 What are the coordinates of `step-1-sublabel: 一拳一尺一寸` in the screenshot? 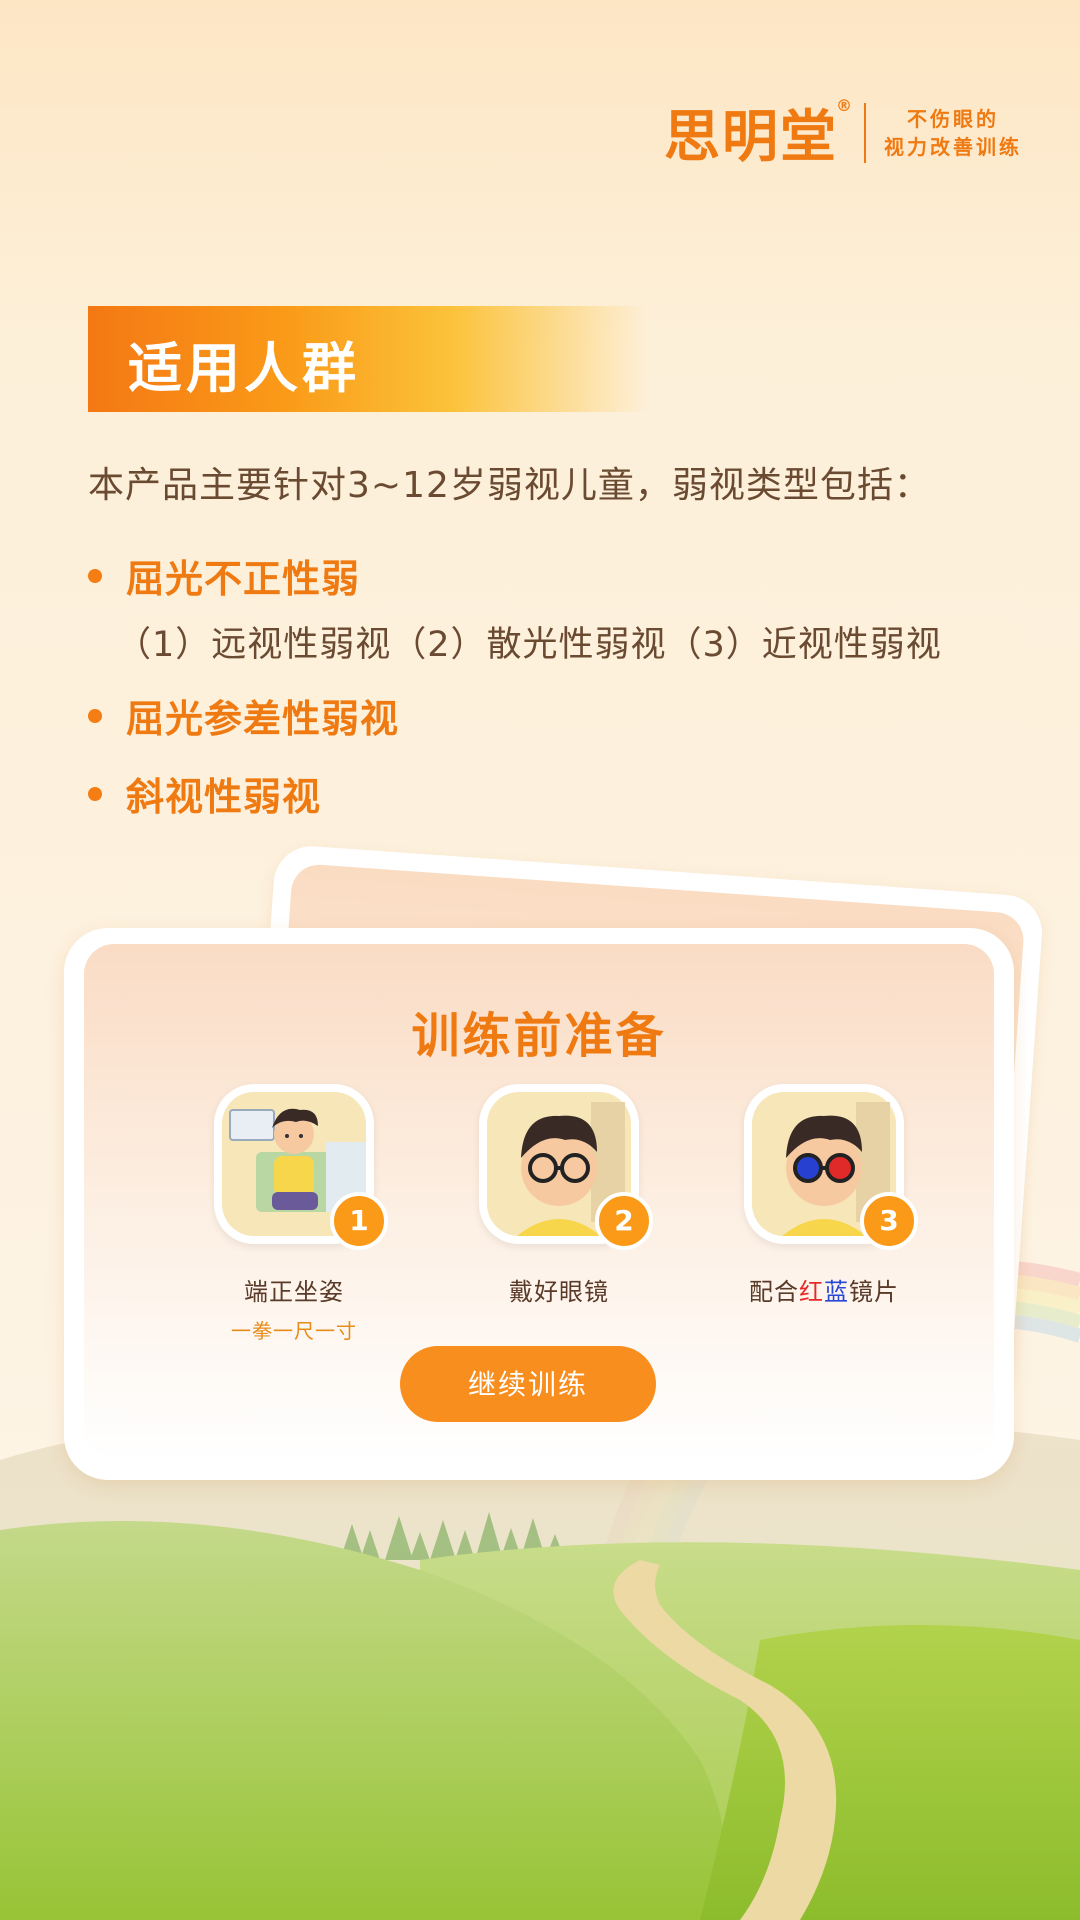 It's located at (294, 1331).